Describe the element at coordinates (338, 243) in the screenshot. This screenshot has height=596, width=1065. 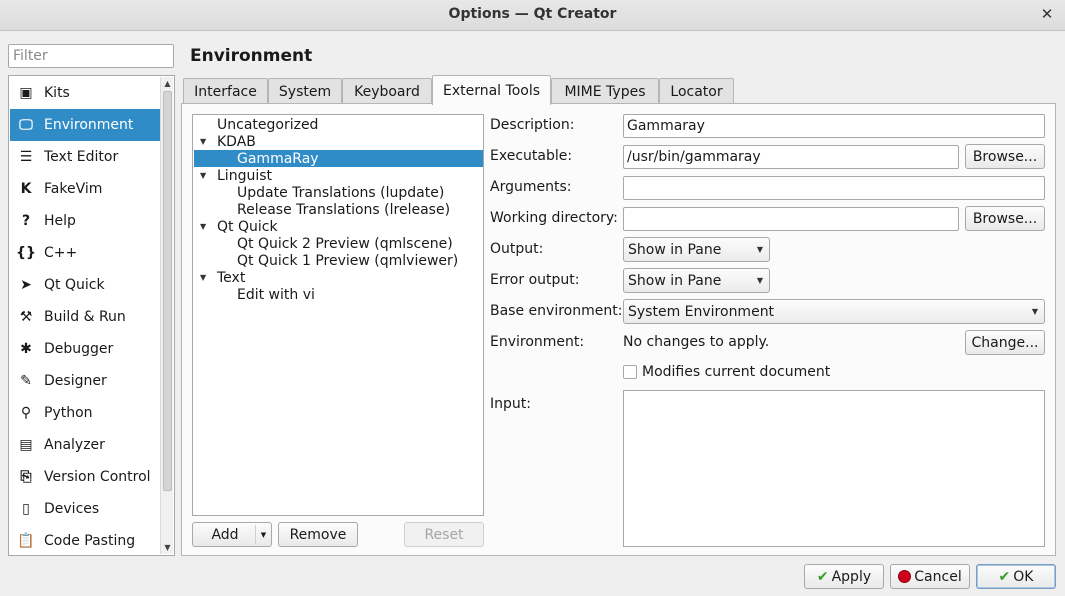
I see `tree-tool-item: Qt Quick 2 Preview (qmlscene)` at that location.